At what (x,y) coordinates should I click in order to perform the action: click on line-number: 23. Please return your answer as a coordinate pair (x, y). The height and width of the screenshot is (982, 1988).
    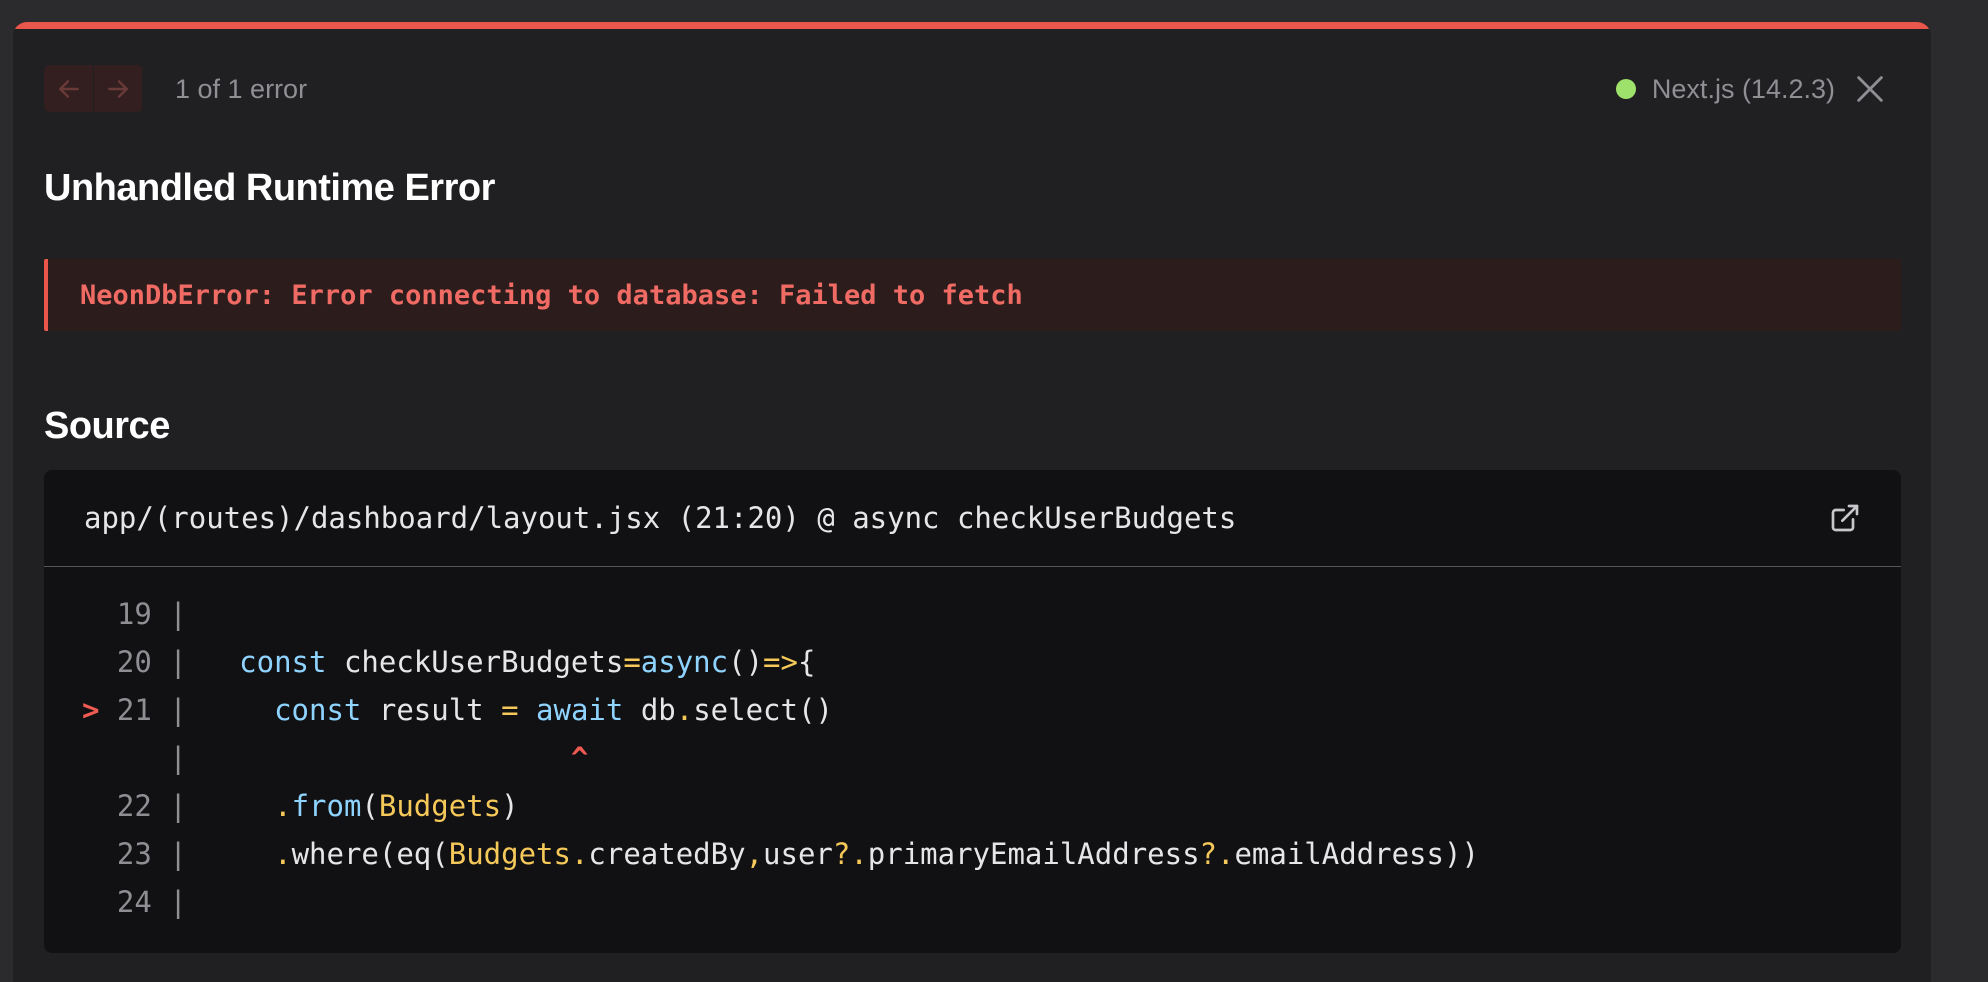
    Looking at the image, I should click on (125, 854).